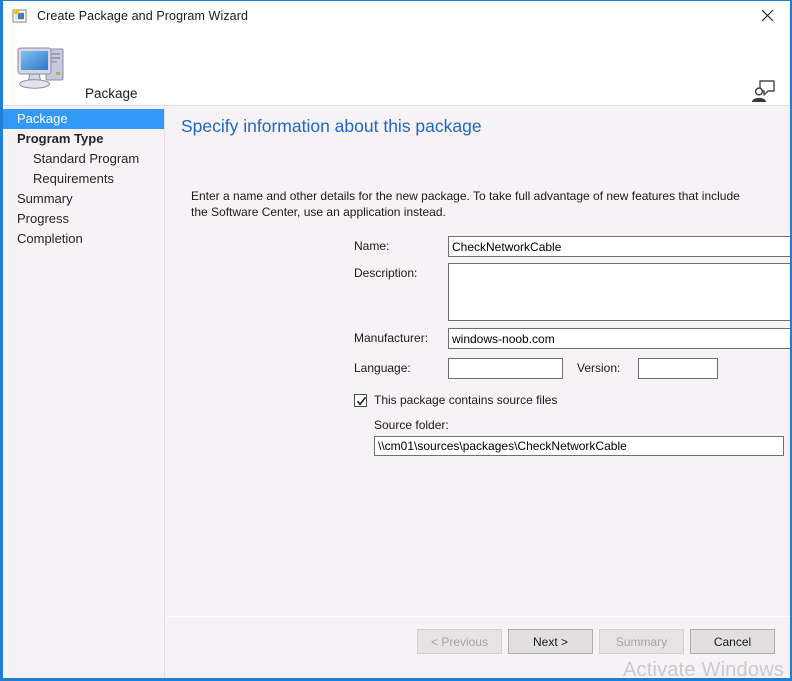 The width and height of the screenshot is (792, 681). What do you see at coordinates (763, 91) in the screenshot?
I see `feedback-person-icon` at bounding box center [763, 91].